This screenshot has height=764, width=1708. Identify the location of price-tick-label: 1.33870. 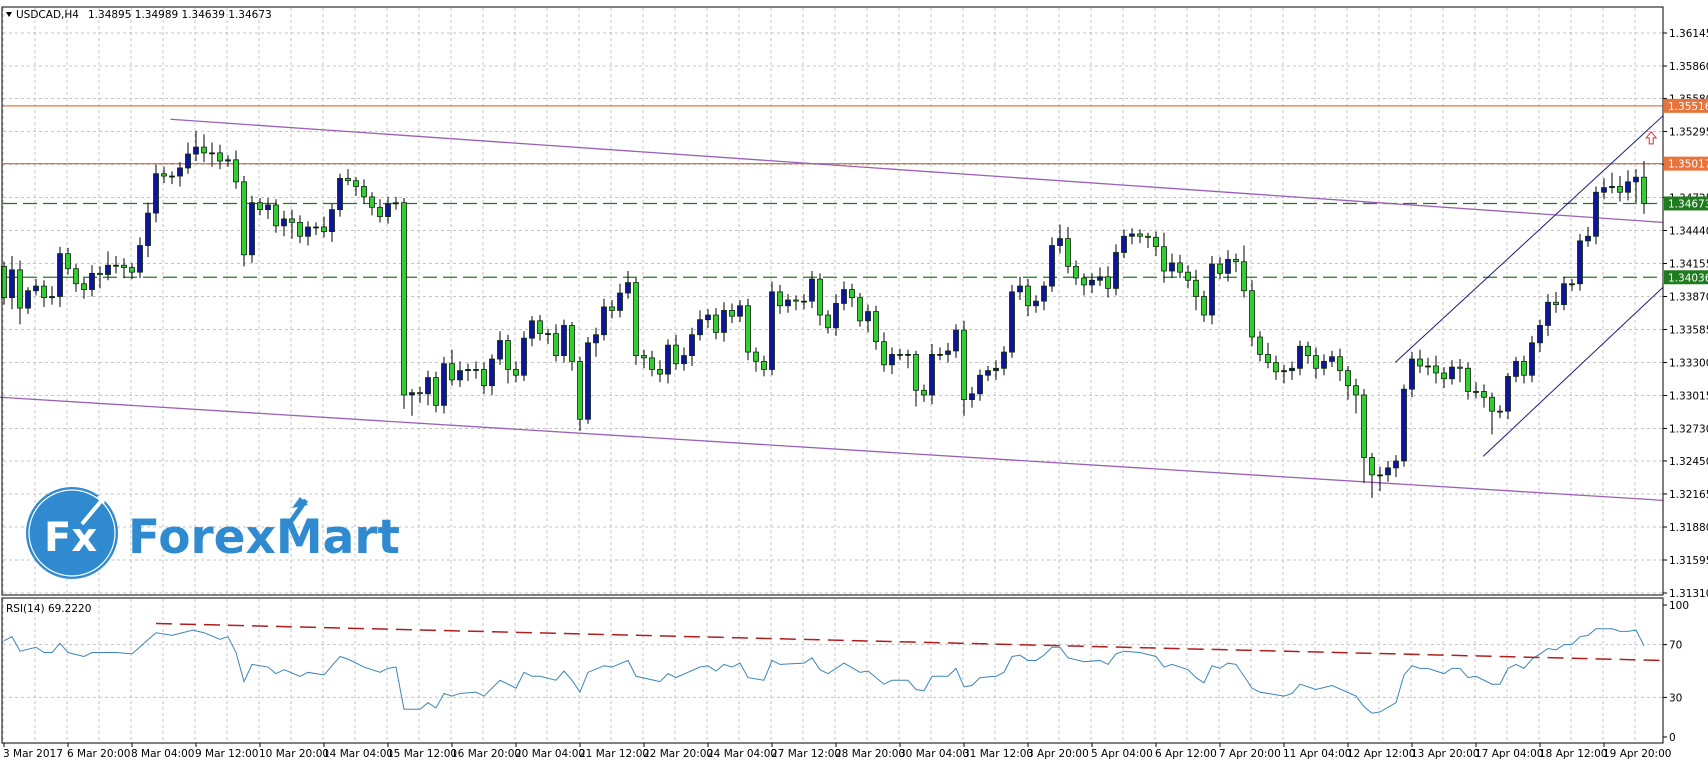
(1688, 297).